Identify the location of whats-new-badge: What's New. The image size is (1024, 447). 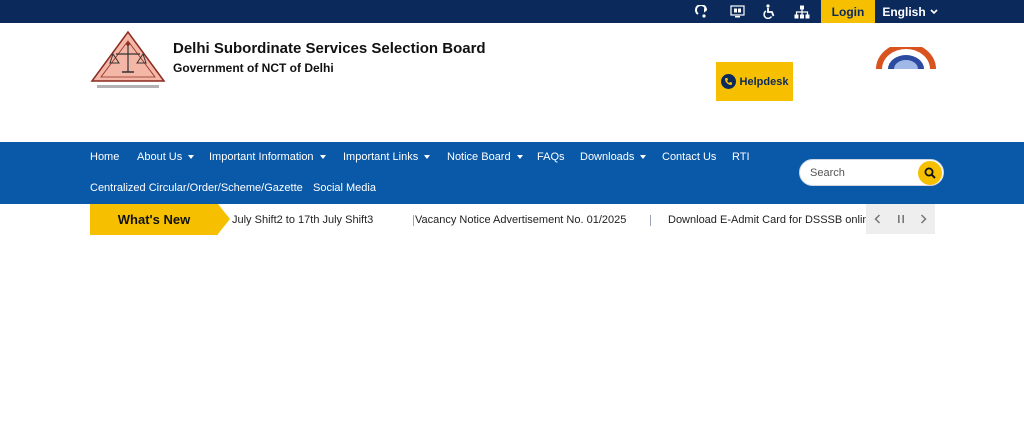
(160, 219).